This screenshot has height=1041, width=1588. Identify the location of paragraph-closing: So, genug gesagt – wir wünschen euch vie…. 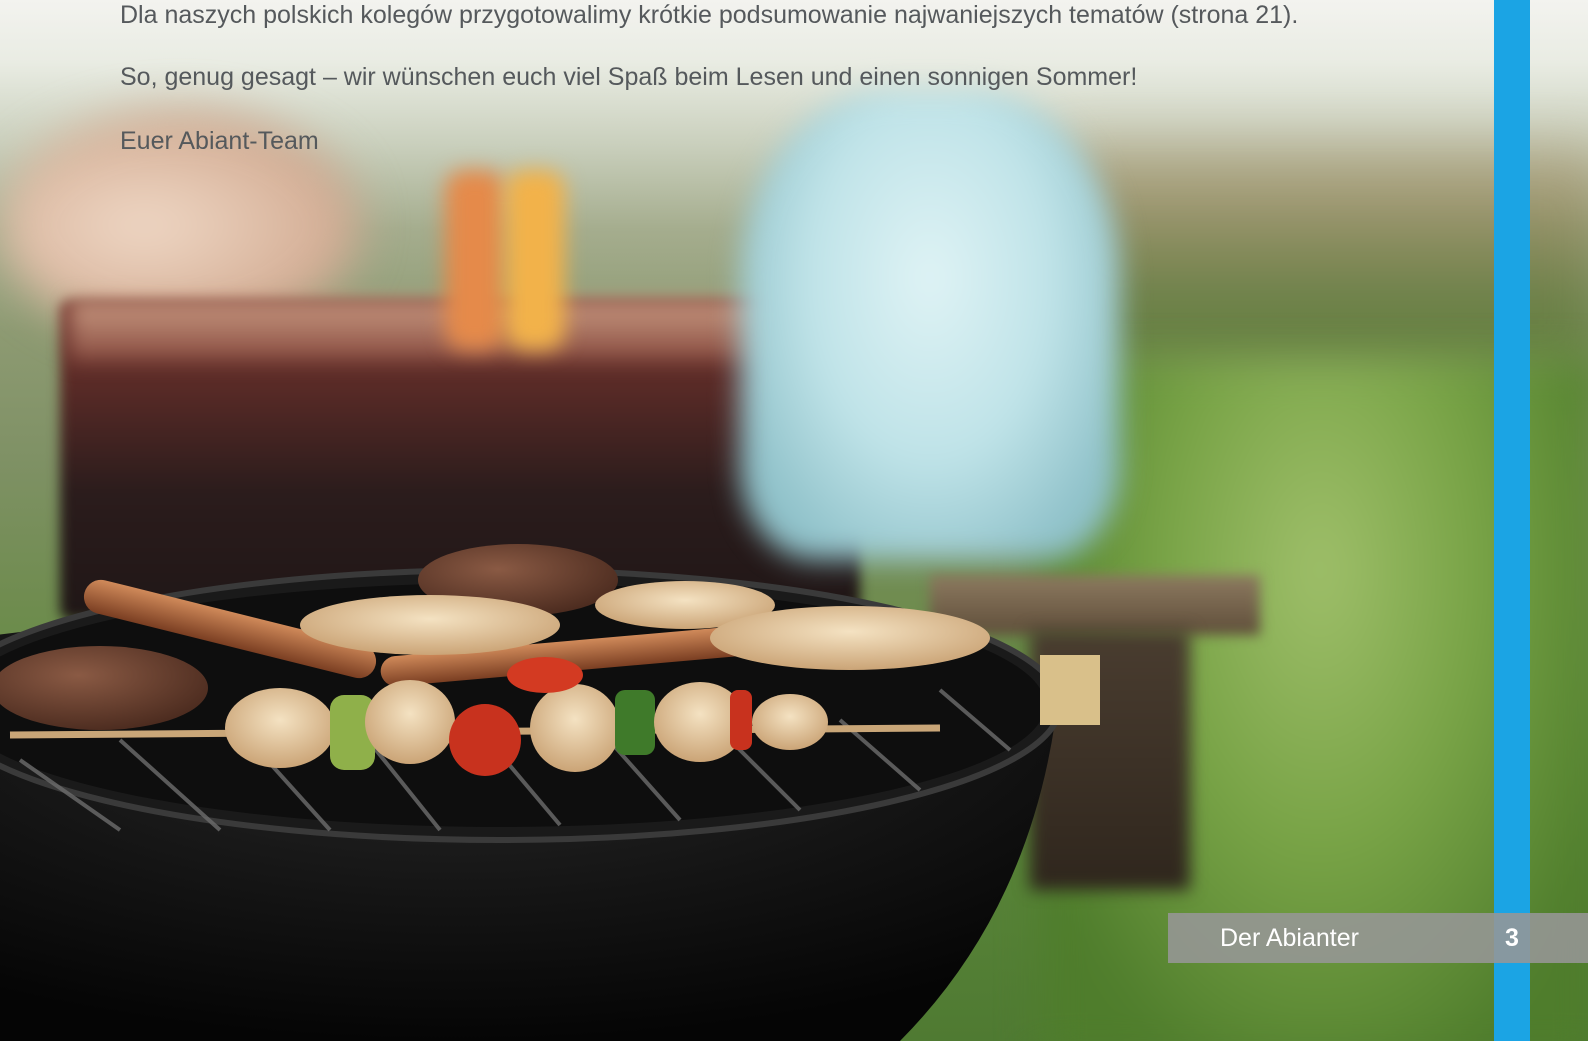
(629, 77).